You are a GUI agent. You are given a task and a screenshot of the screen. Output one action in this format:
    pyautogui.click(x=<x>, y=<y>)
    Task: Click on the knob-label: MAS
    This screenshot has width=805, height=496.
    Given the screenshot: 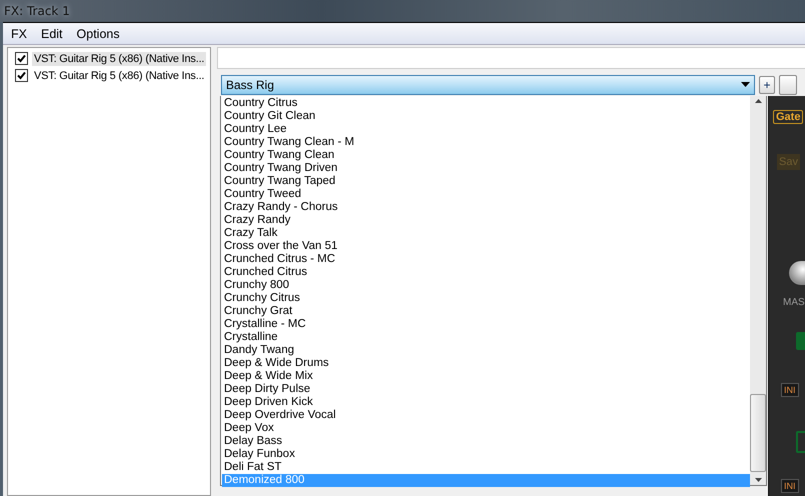 What is the action you would take?
    pyautogui.click(x=794, y=302)
    